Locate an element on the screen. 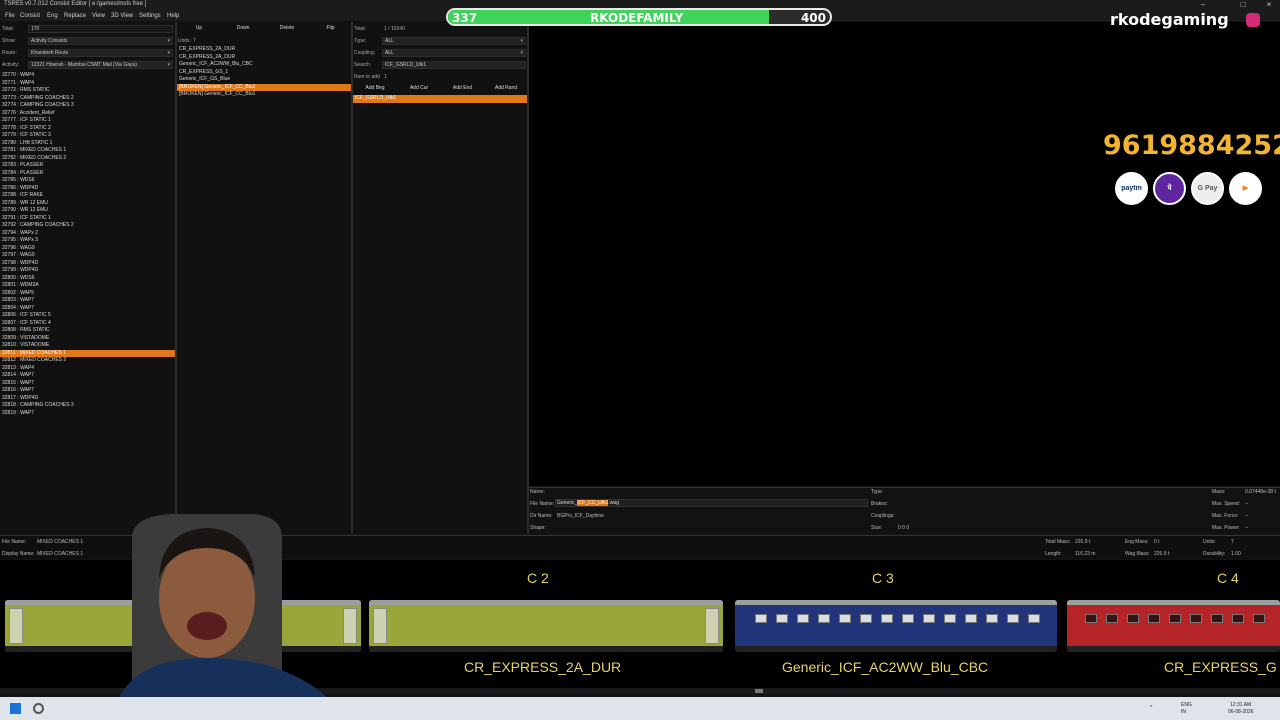  menu-view: View is located at coordinates (98, 16).